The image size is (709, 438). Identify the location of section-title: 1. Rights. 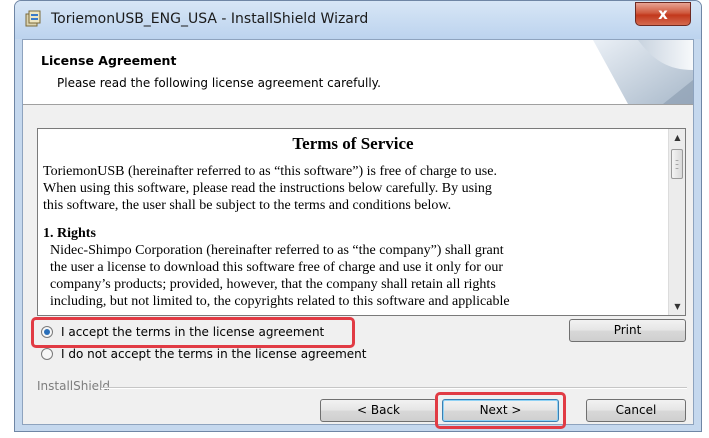
(69, 233).